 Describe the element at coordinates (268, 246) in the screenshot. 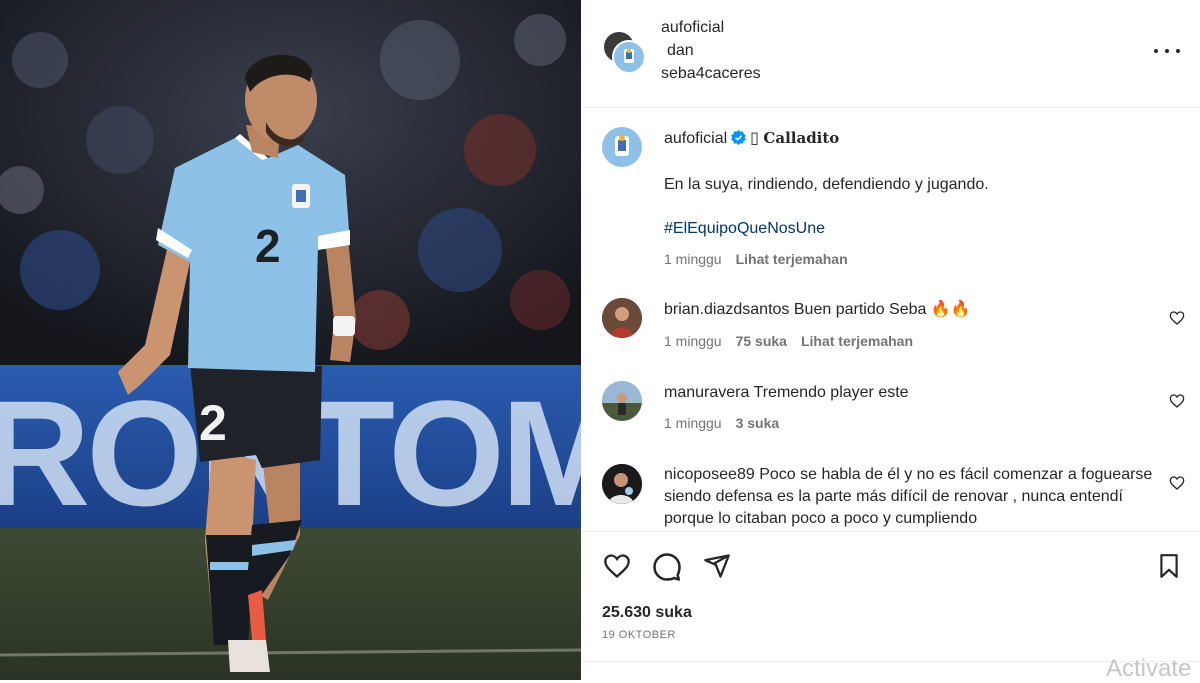

I see `jersey-number: 2` at that location.